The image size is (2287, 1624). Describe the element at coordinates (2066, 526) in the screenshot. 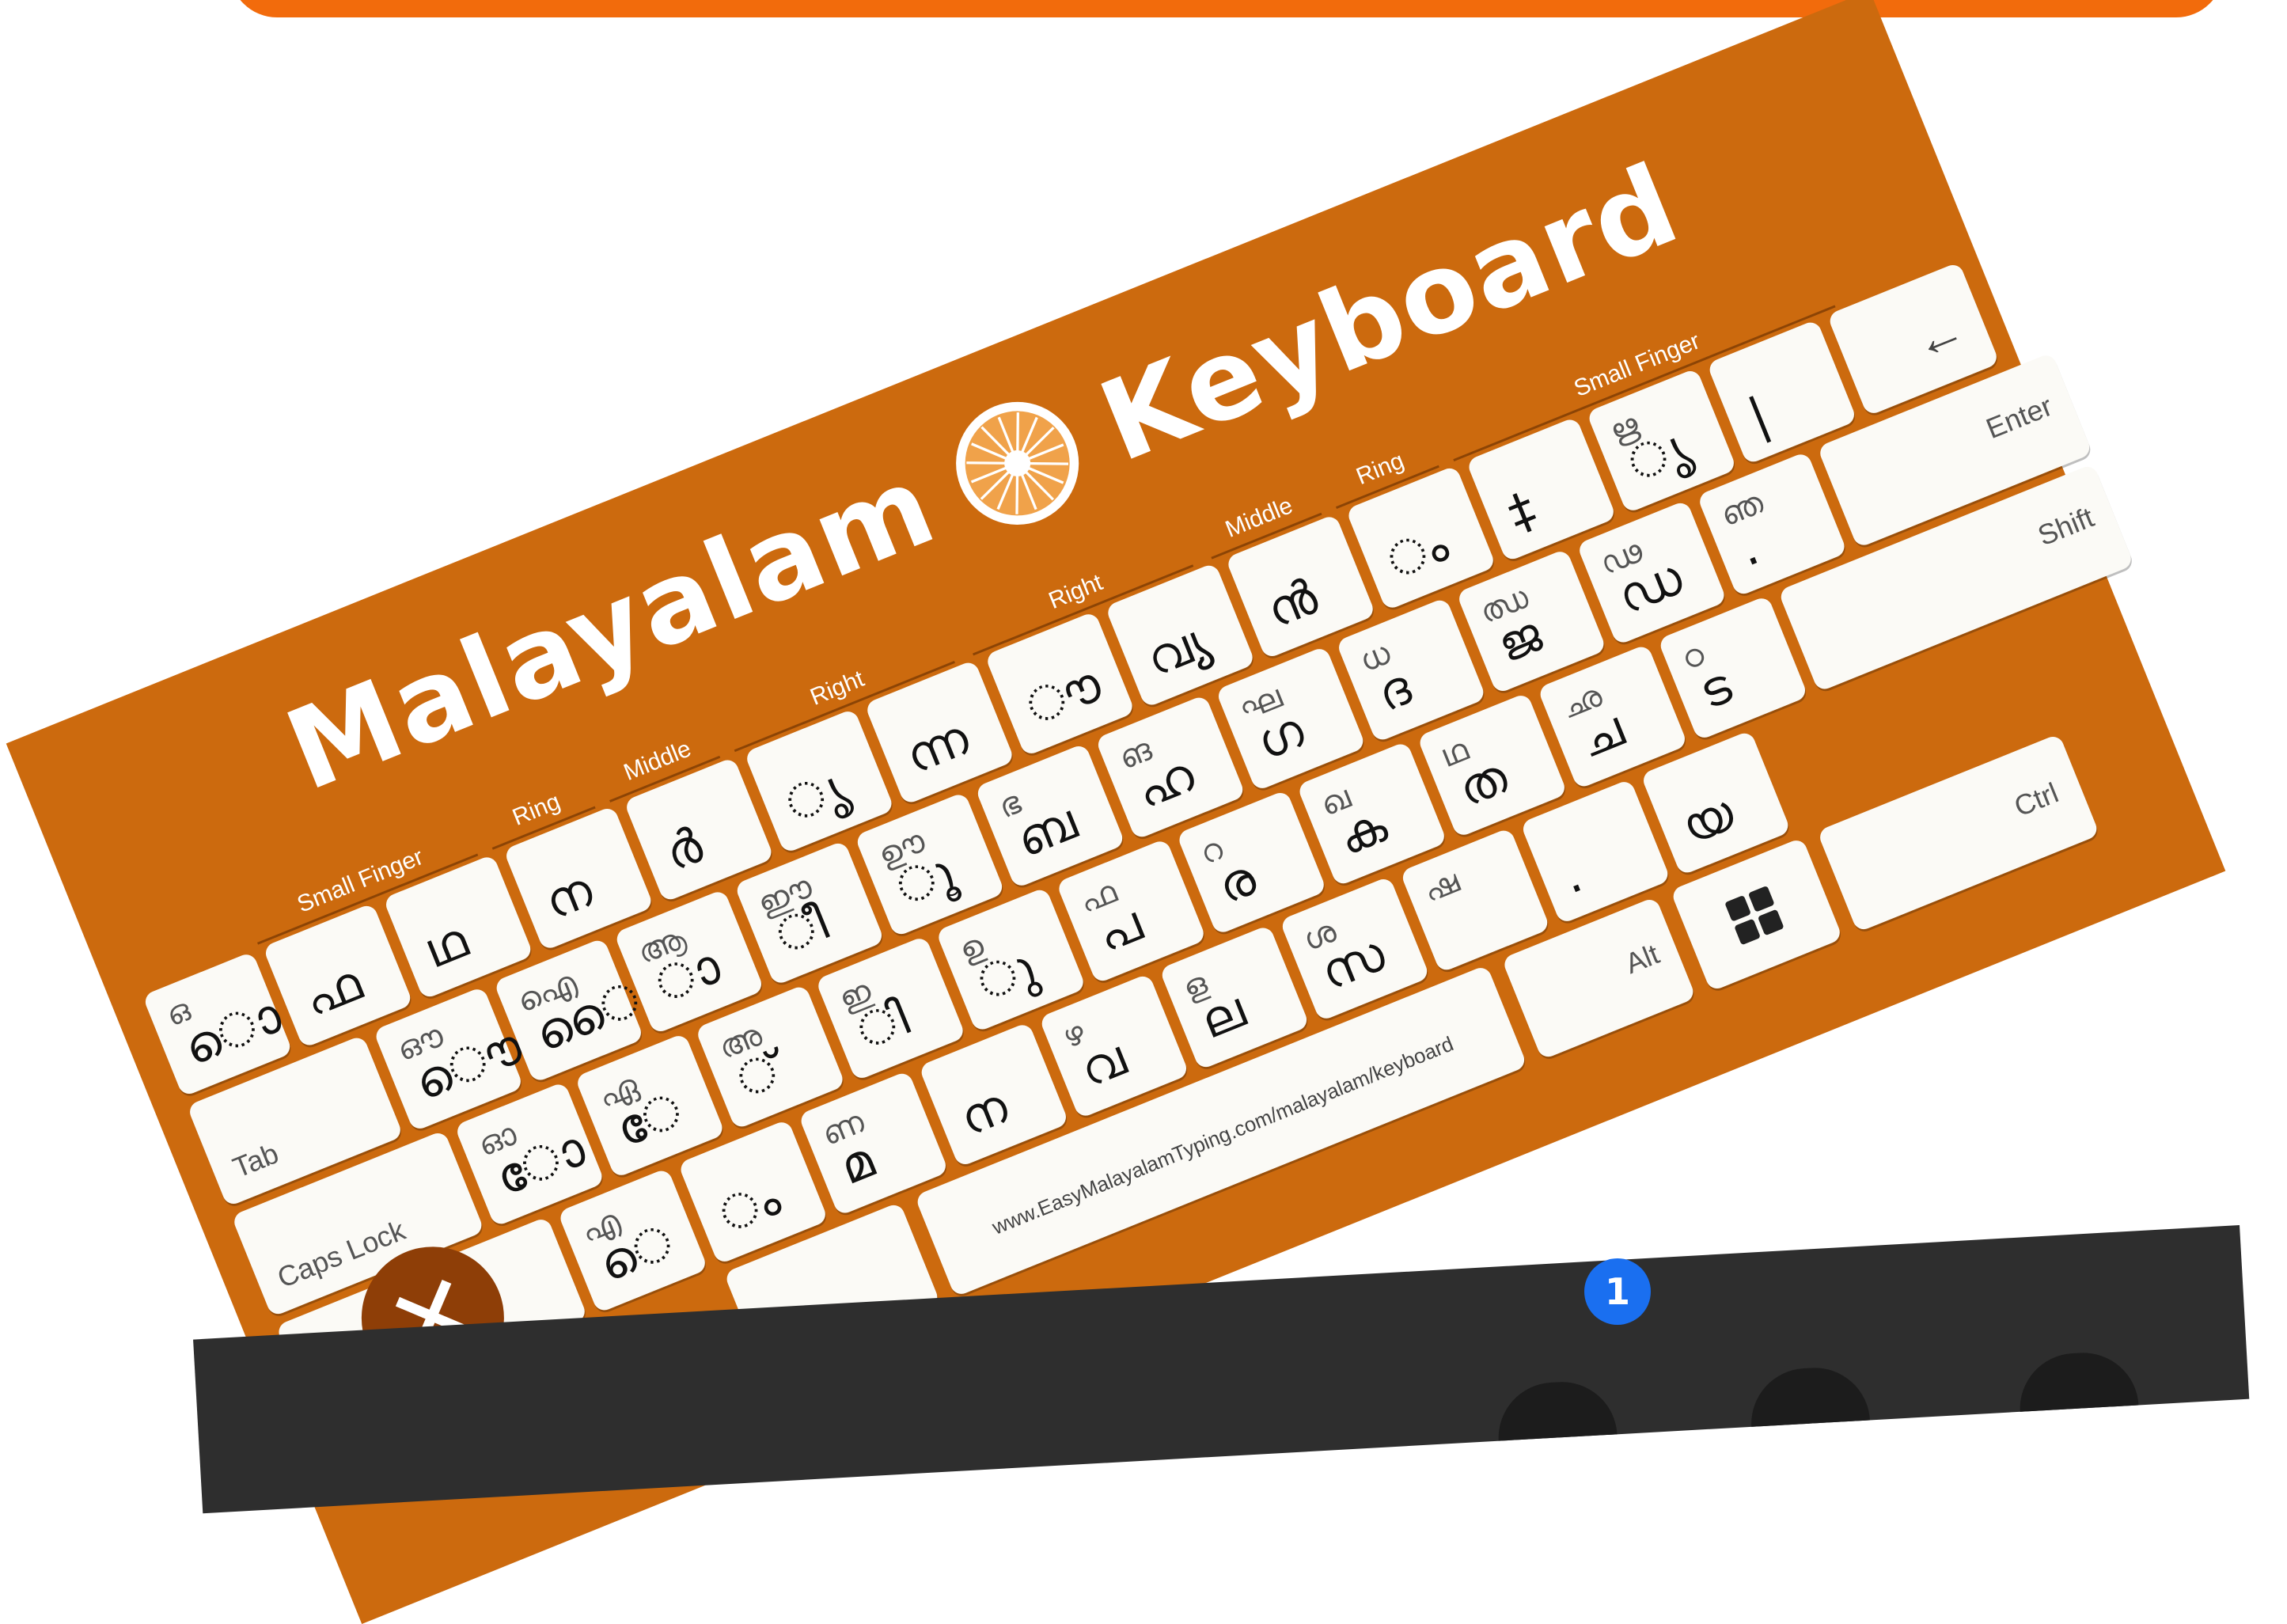

I see `shift-right-key-label: Shift` at that location.